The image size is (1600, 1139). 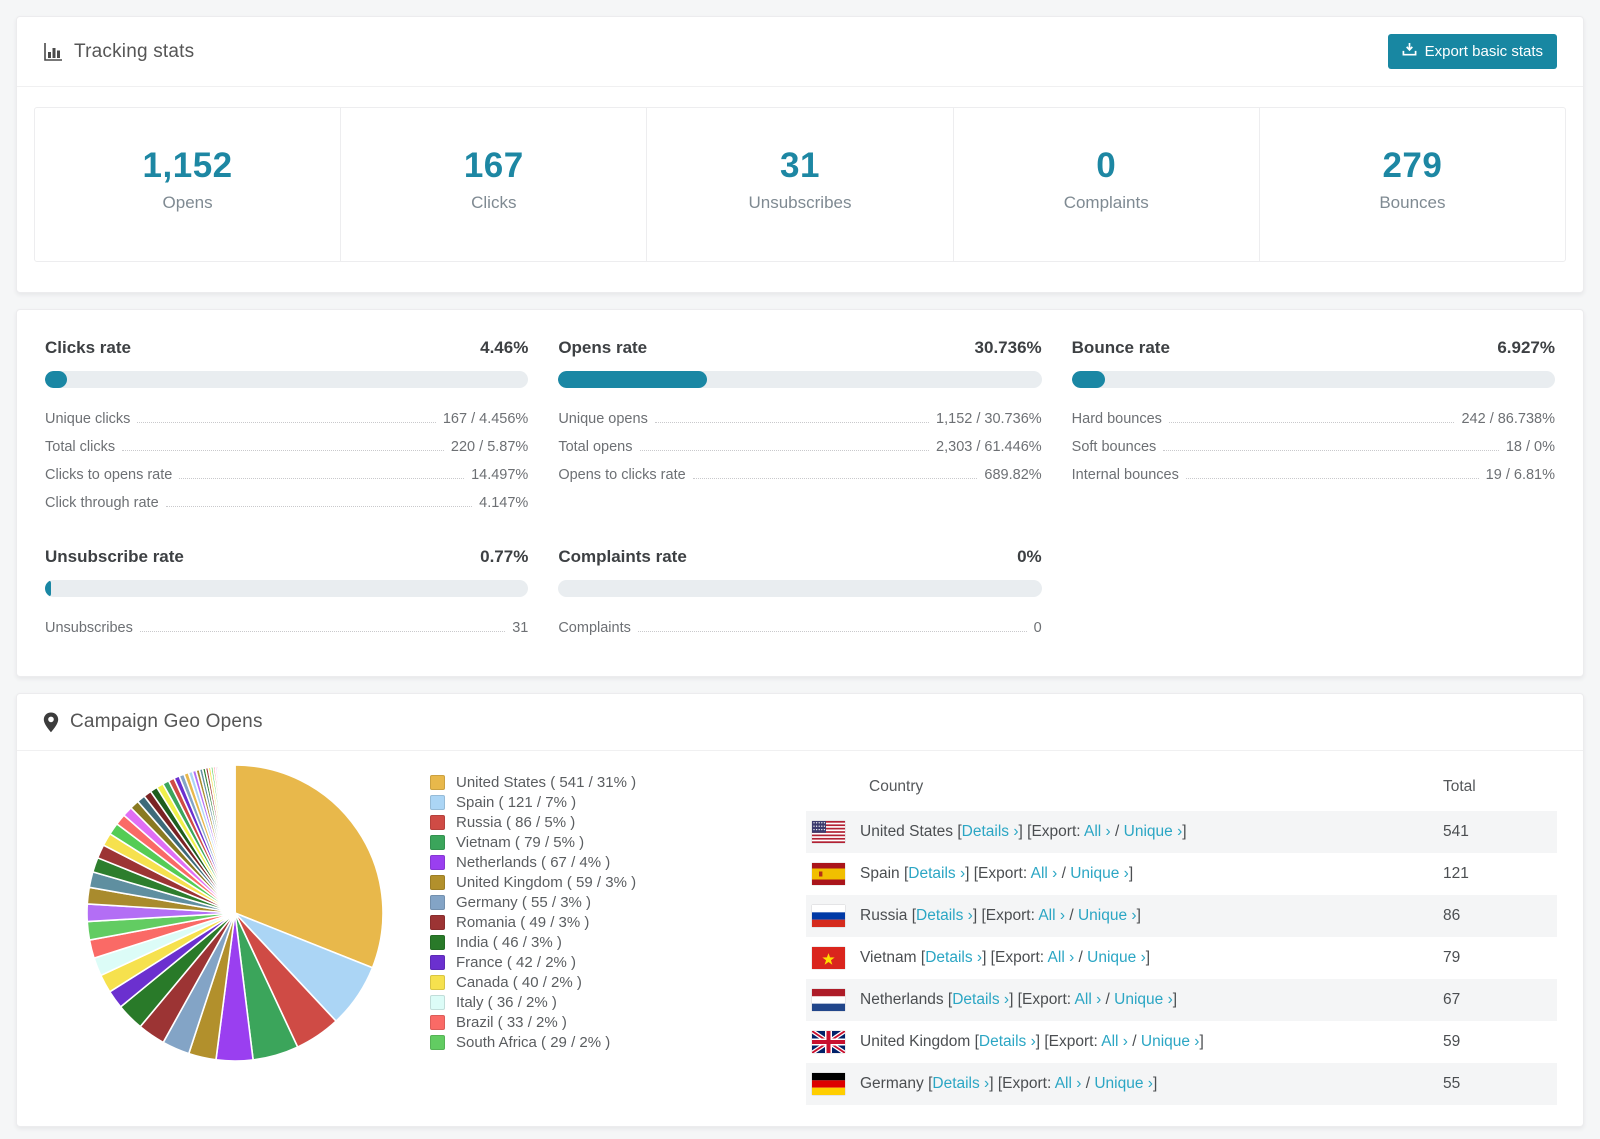 What do you see at coordinates (594, 628) in the screenshot?
I see `rate-detail-label: Complaints` at bounding box center [594, 628].